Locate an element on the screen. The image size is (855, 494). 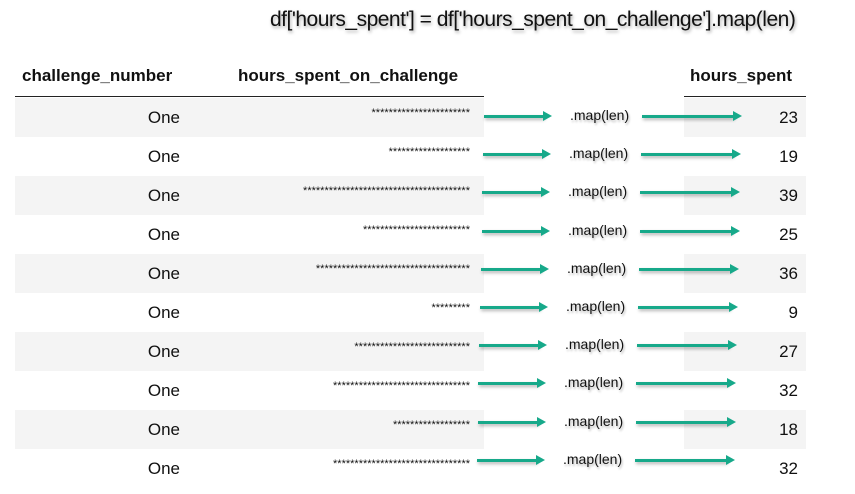
hours-spent-on-challenge-cell: ********* is located at coordinates (450, 308).